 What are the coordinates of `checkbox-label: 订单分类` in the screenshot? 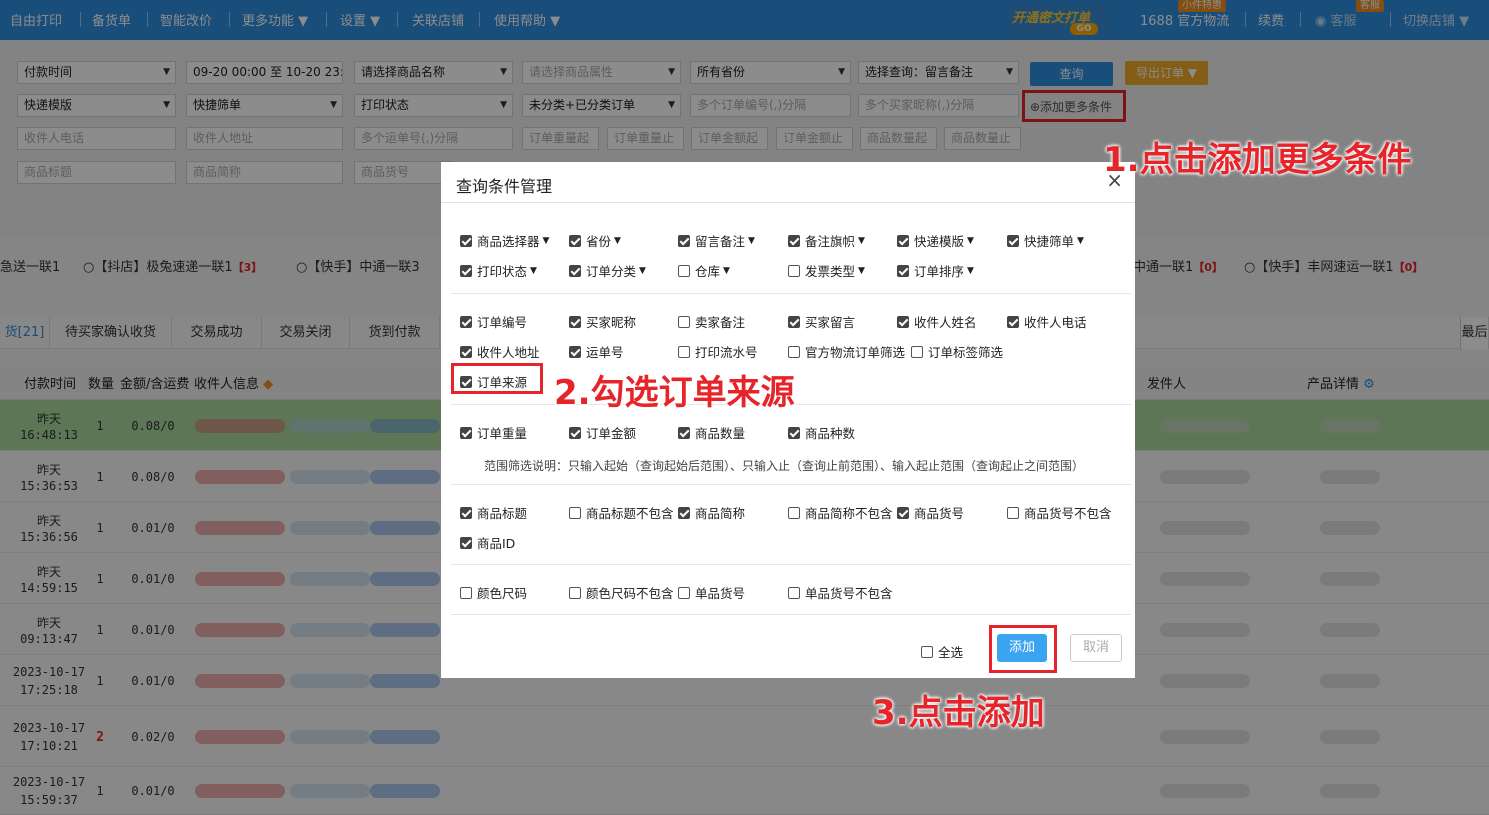 It's located at (611, 271).